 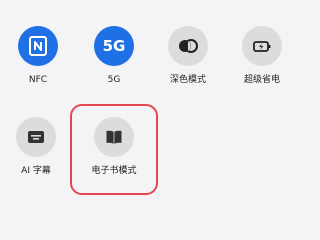 I want to click on ai-subtitles-toggle: AI 字幕, so click(x=36, y=147).